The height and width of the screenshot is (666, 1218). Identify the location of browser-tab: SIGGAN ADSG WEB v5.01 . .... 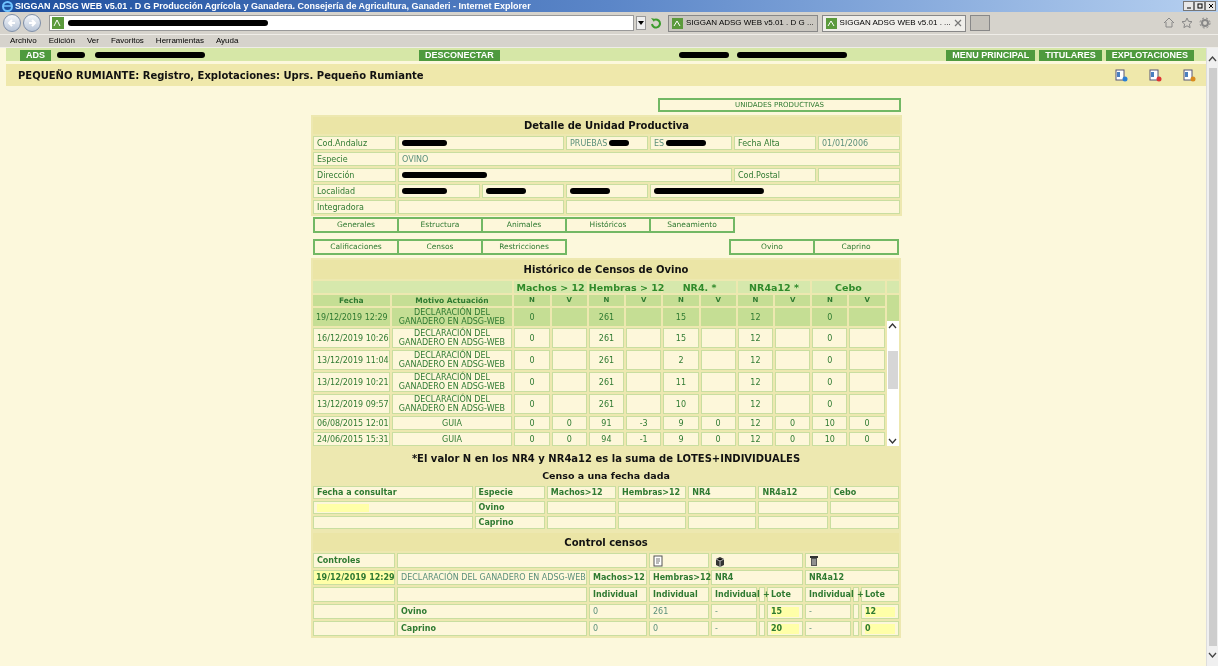
(893, 23).